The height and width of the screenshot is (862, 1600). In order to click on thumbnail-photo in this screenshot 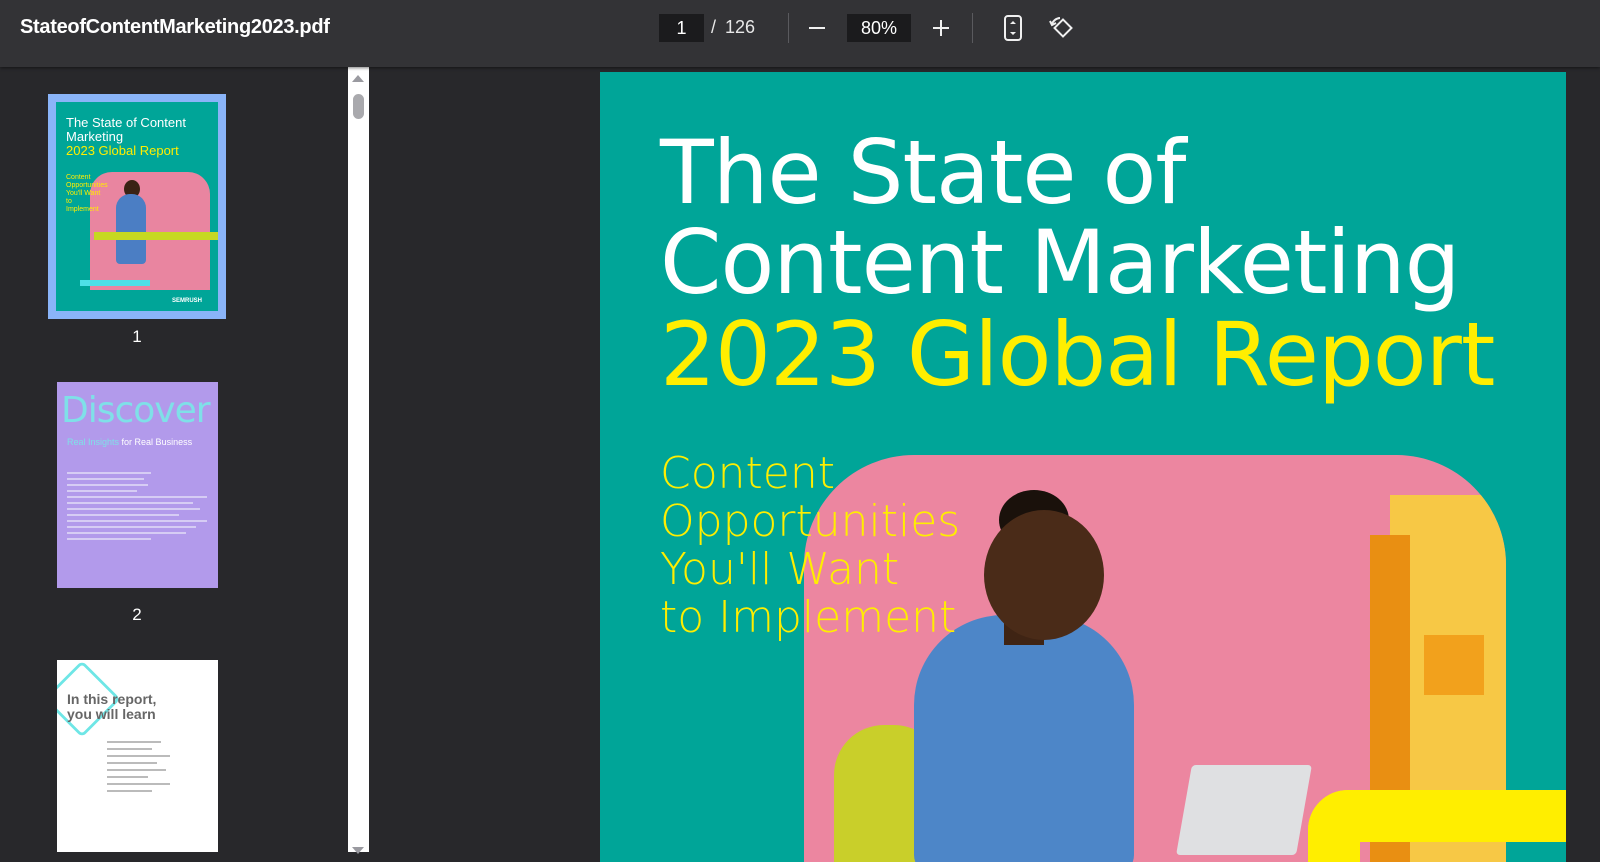, I will do `click(150, 231)`.